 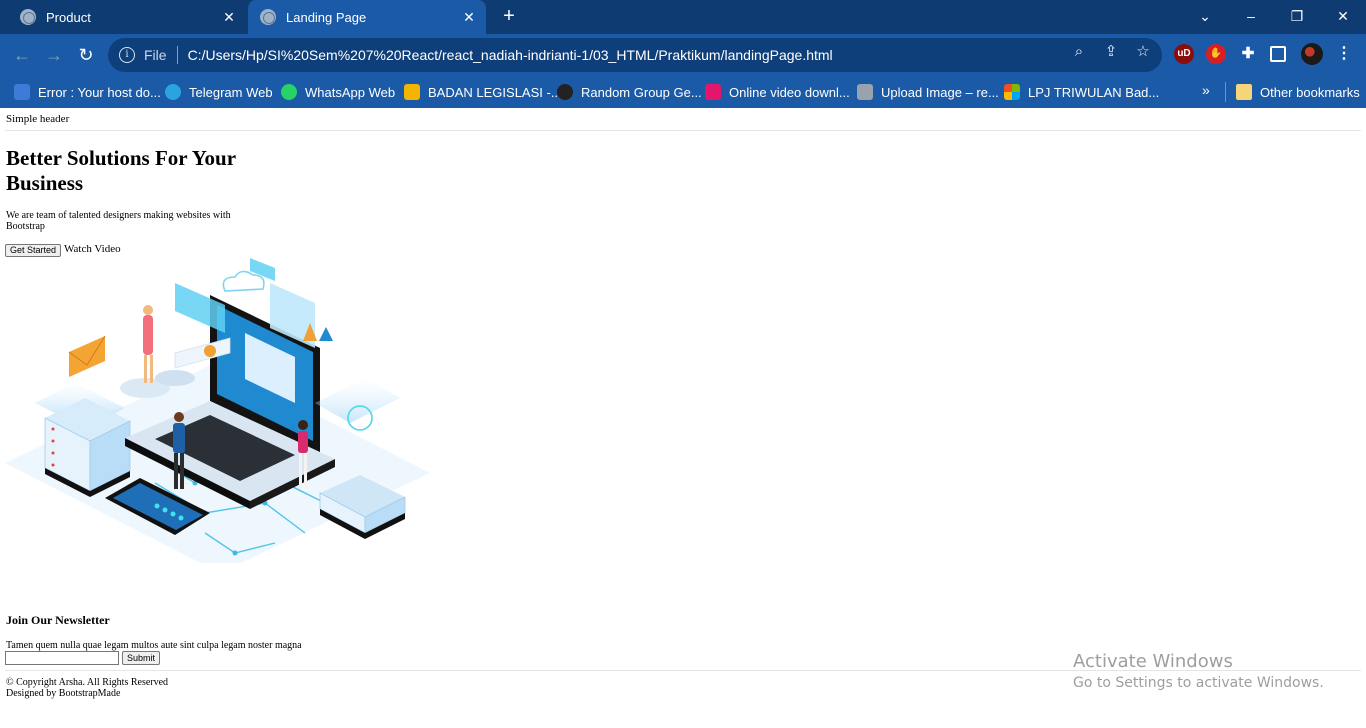 What do you see at coordinates (565, 92) in the screenshot?
I see `random-group-icon` at bounding box center [565, 92].